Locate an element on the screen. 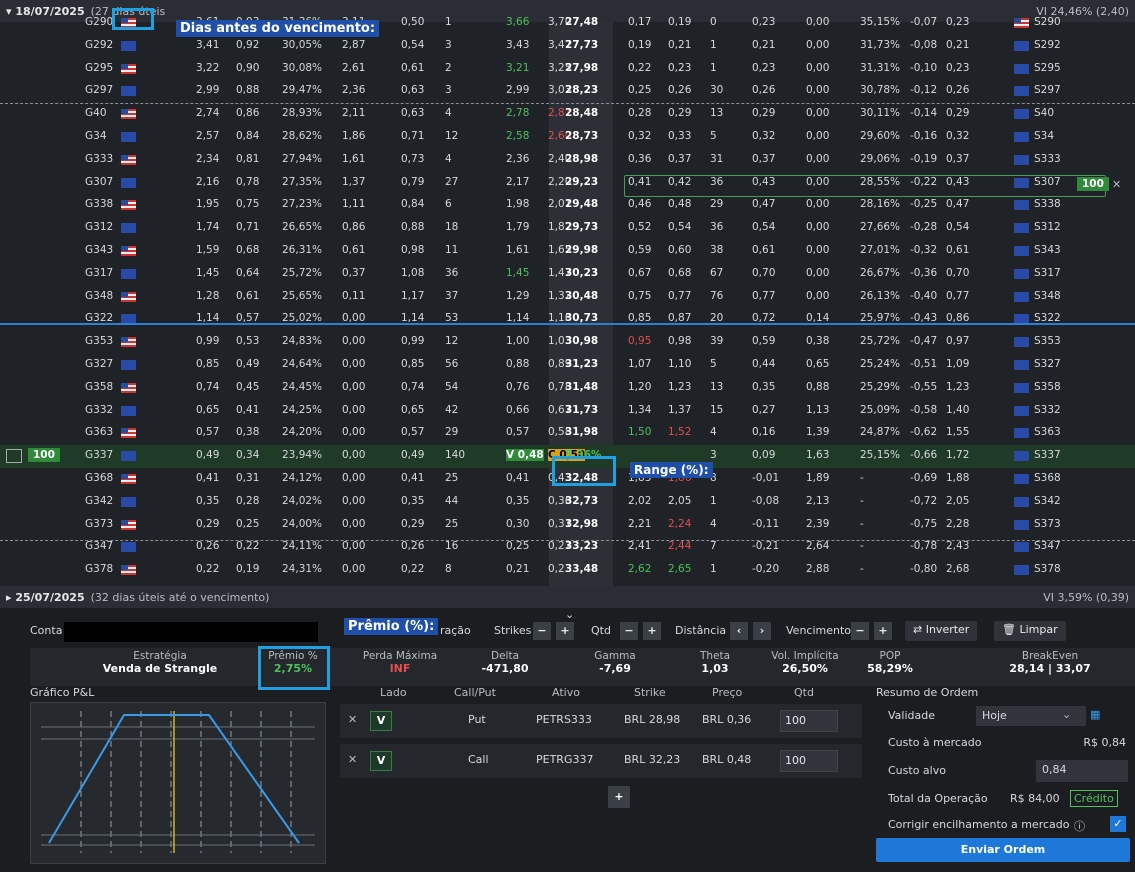 The height and width of the screenshot is (872, 1135). chain-cell: 0,21 is located at coordinates (517, 569).